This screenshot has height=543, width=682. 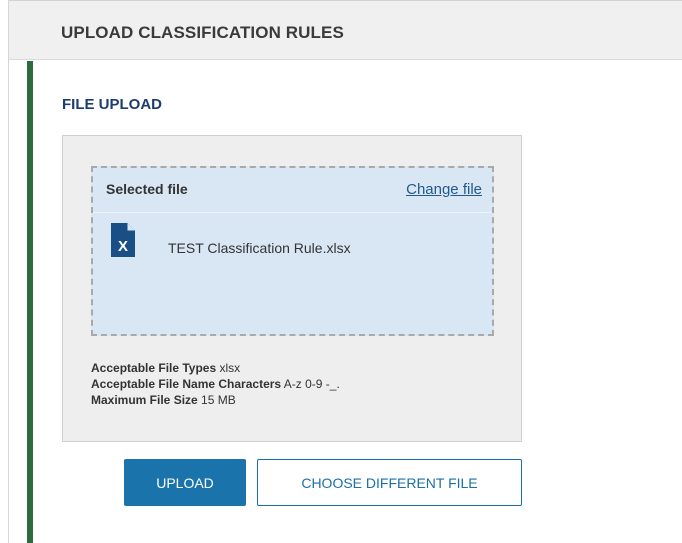 I want to click on excel-file-icon: X, so click(x=123, y=240).